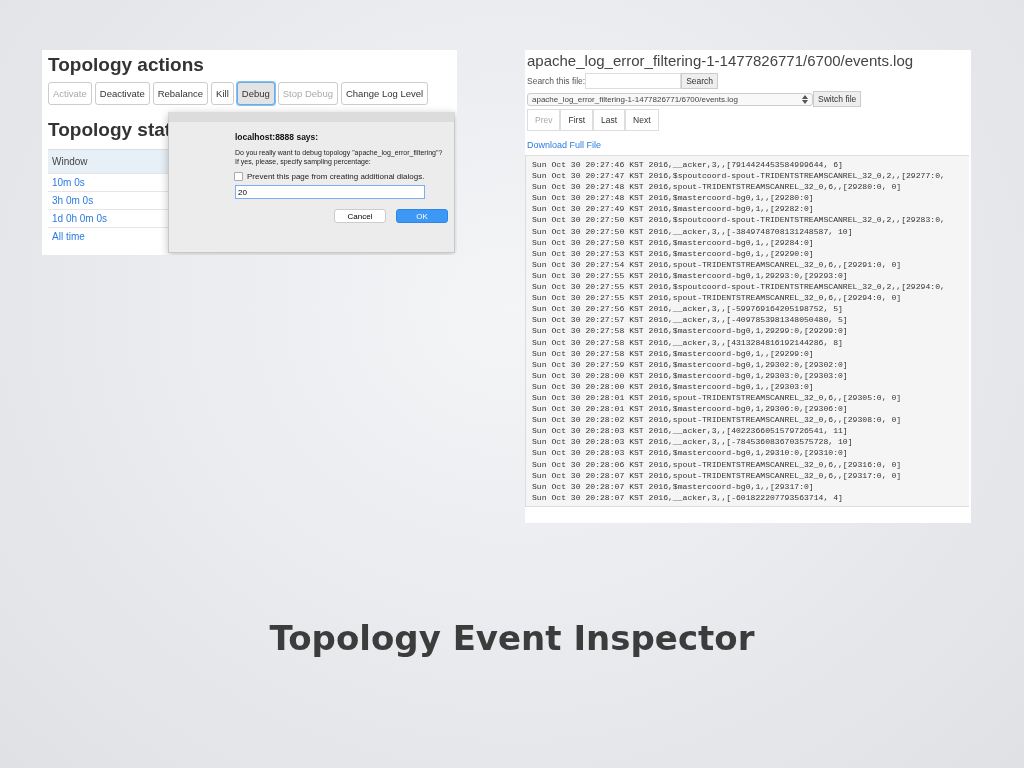 The image size is (1024, 768). Describe the element at coordinates (673, 198) in the screenshot. I see `log-line: Sun Oct 30 20:27:48 KST 2016,$mastercoord-bg0,1,,[29280:0]` at that location.